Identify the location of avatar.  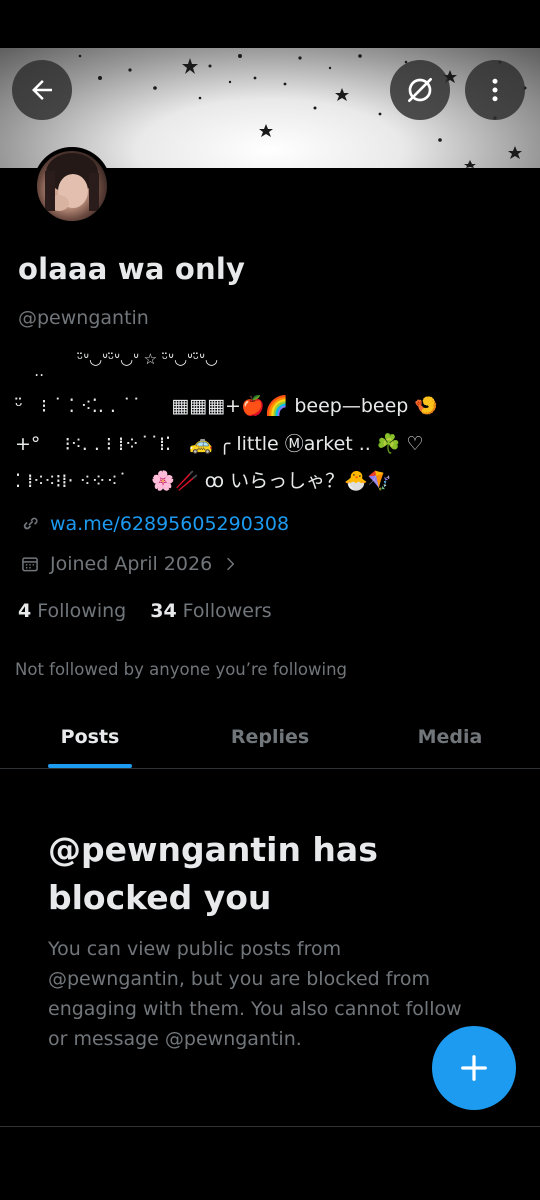
(72, 186).